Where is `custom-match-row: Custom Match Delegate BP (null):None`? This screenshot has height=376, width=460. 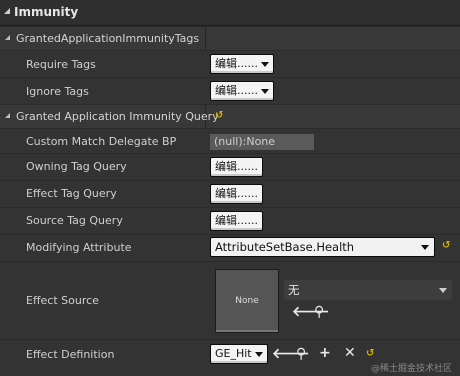
custom-match-row: Custom Match Delegate BP (null):None is located at coordinates (230, 140).